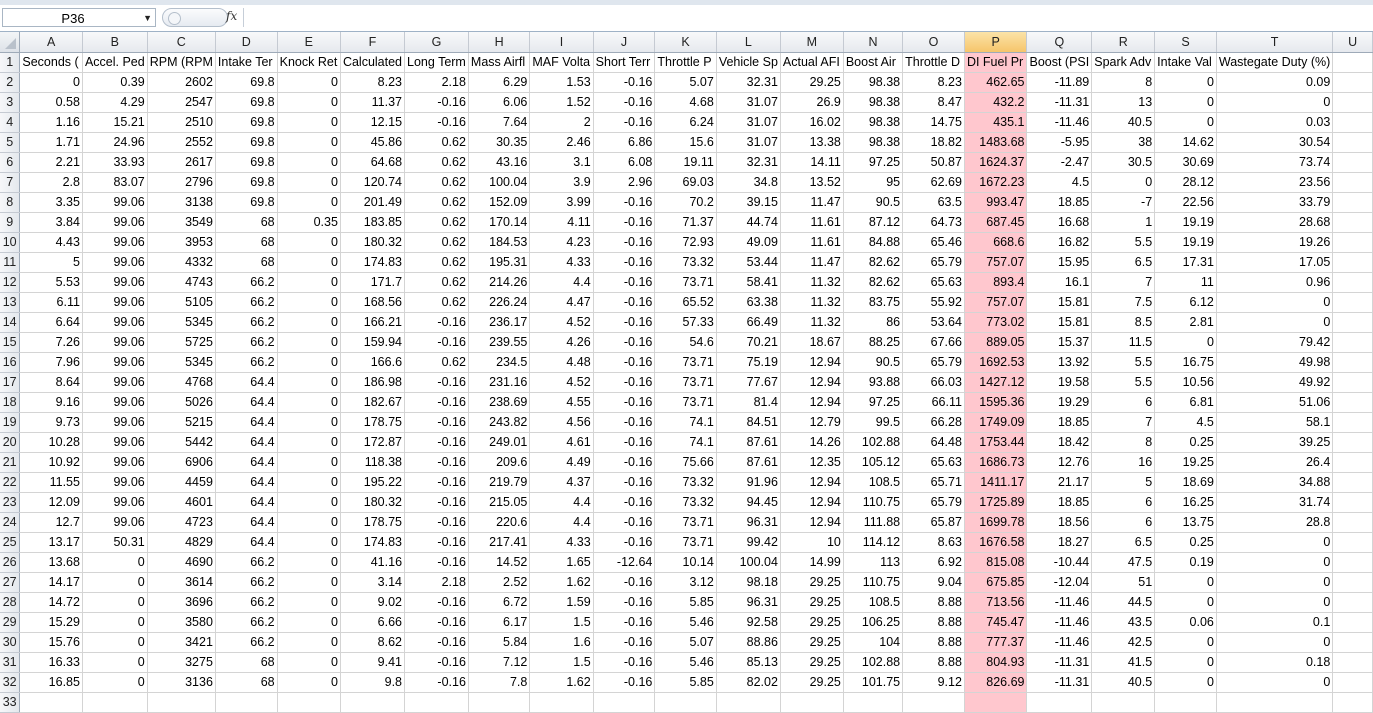 Image resolution: width=1373 pixels, height=713 pixels. Describe the element at coordinates (373, 502) in the screenshot. I see `cell-f23: 180.32` at that location.